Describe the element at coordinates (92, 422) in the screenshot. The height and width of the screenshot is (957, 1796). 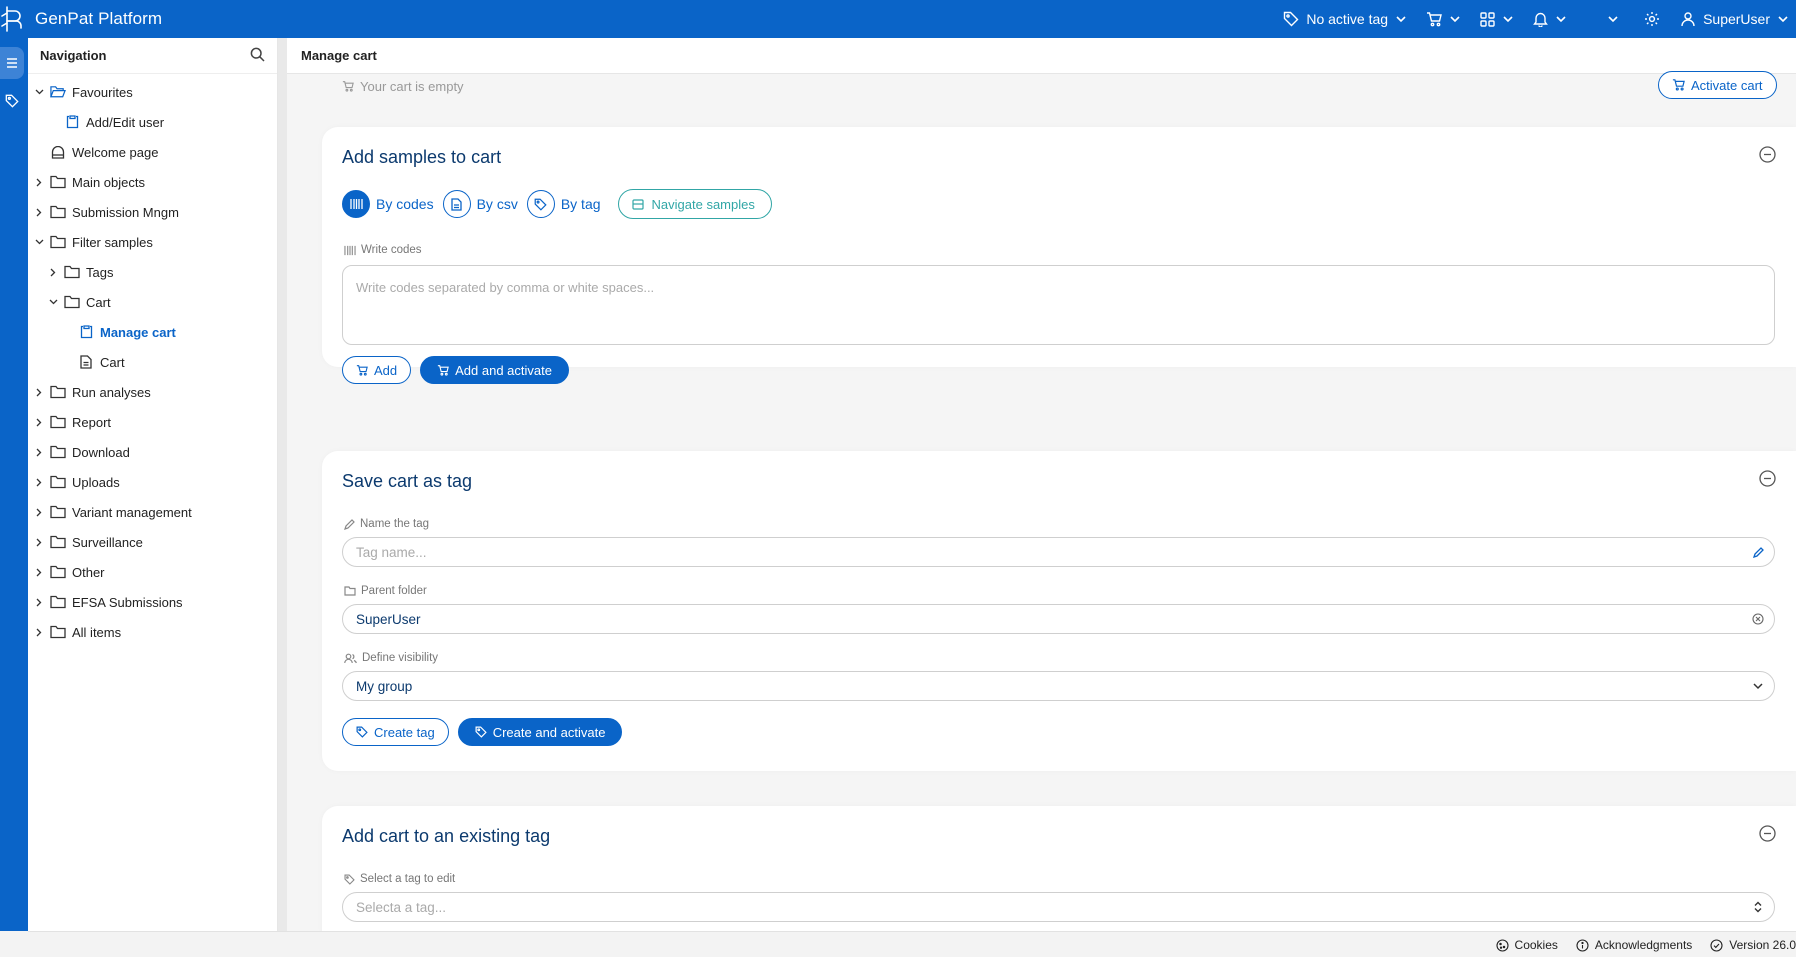
I see `sidebar-item-label: Report` at that location.